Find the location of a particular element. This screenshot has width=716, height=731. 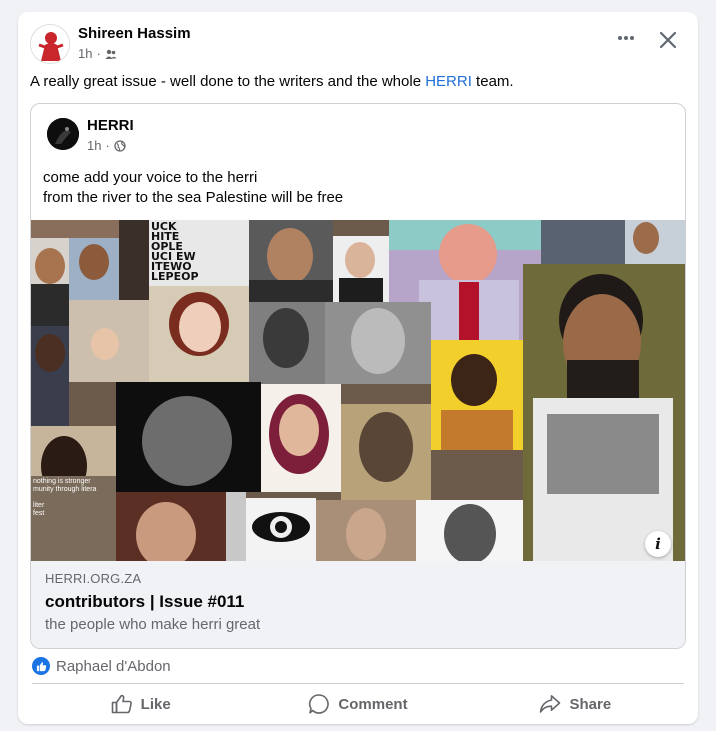

more-icon is located at coordinates (626, 38).